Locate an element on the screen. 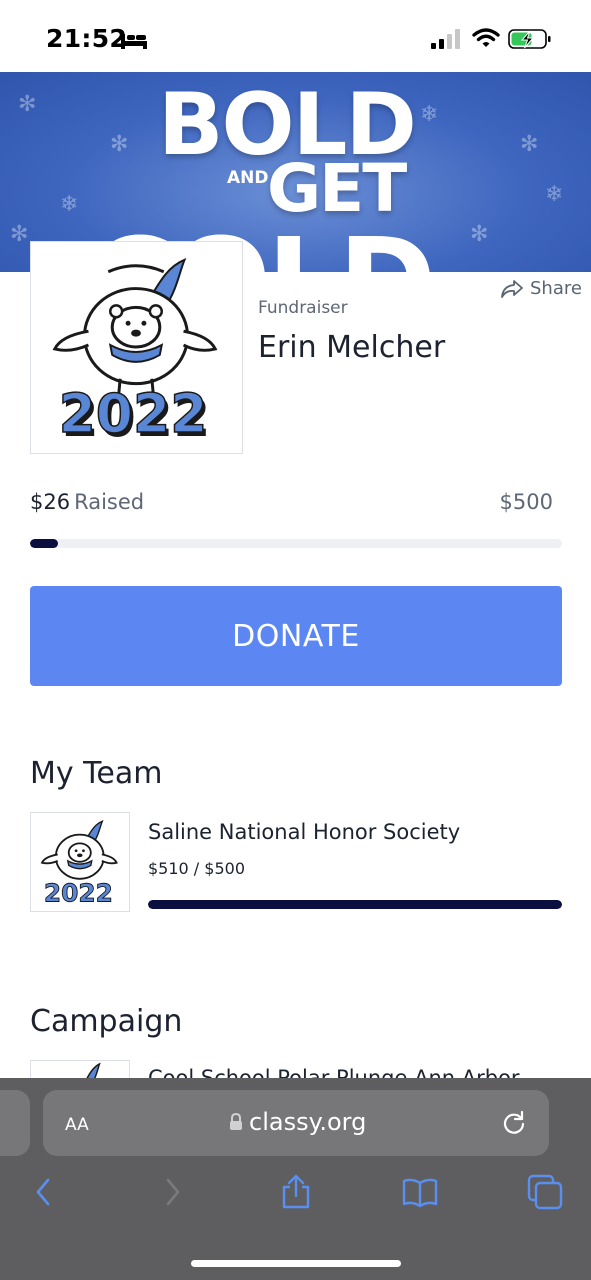  lock-icon is located at coordinates (236, 1121).